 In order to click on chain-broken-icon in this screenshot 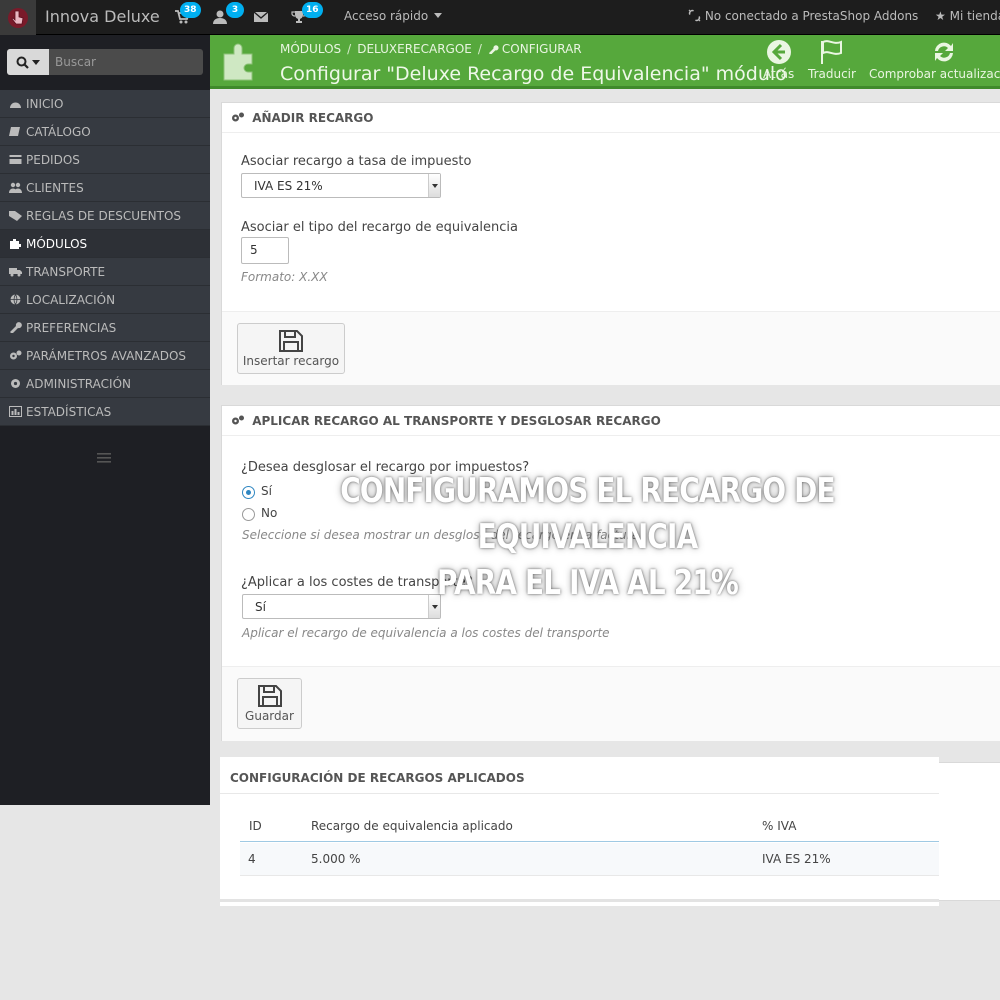, I will do `click(694, 15)`.